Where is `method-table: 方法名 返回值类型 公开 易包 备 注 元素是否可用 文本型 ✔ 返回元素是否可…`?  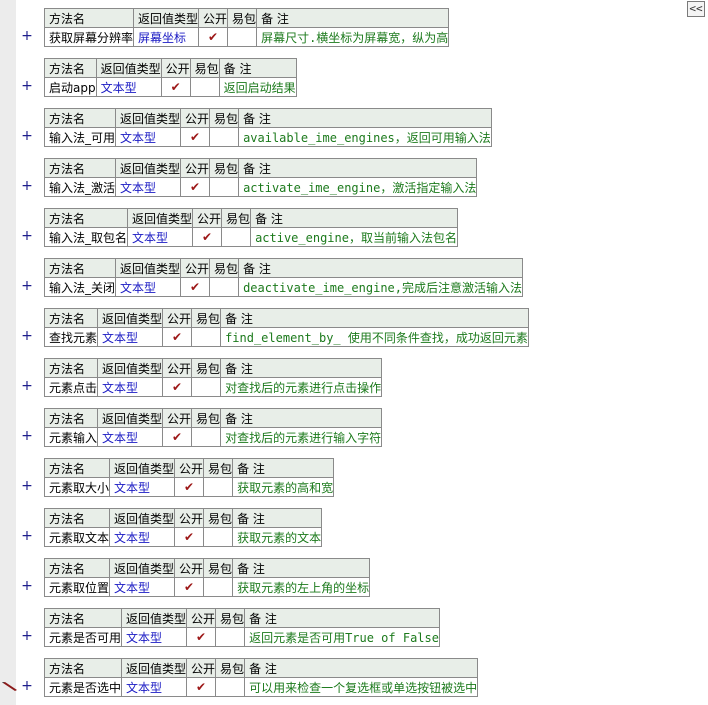 method-table: 方法名 返回值类型 公开 易包 备 注 元素是否可用 文本型 ✔ 返回元素是否可… is located at coordinates (241, 627).